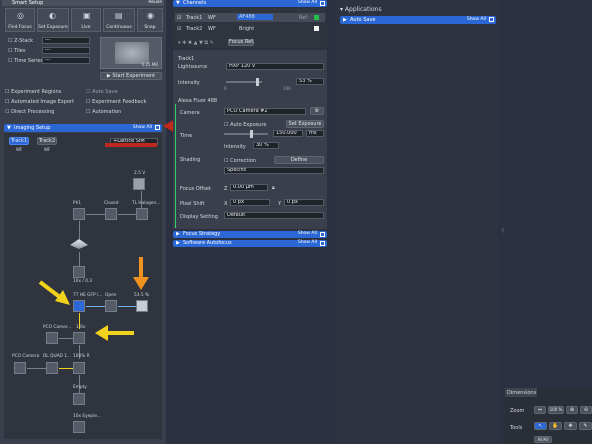  Describe the element at coordinates (255, 17) in the screenshot. I see `channel-name-1: AF488` at that location.